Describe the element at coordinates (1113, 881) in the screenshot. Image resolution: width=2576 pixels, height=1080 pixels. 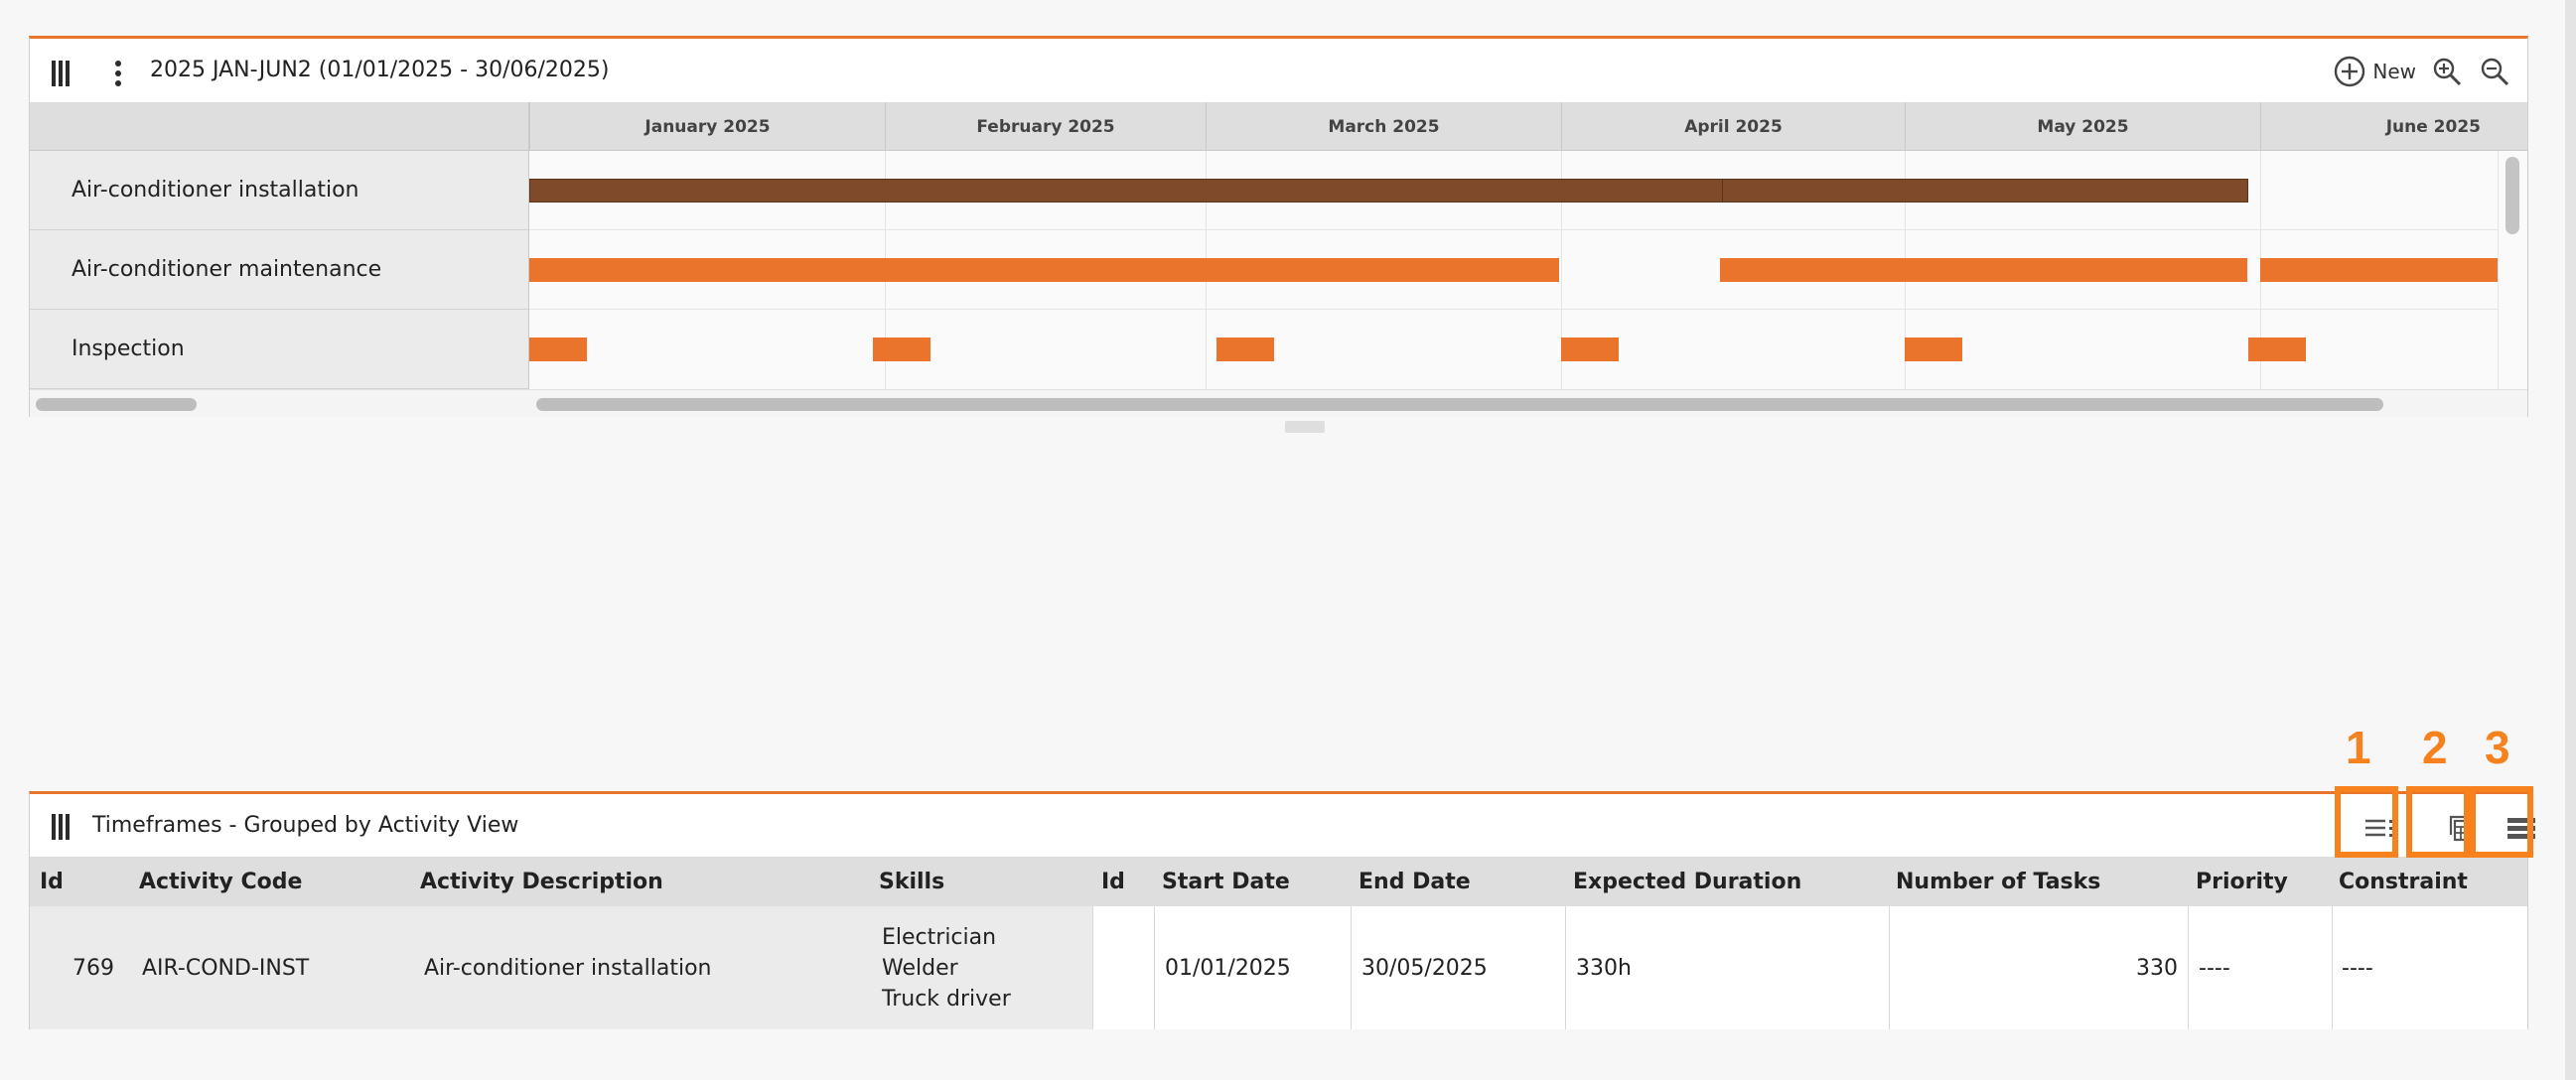
I see `column-header-timeframe-id: Id` at that location.